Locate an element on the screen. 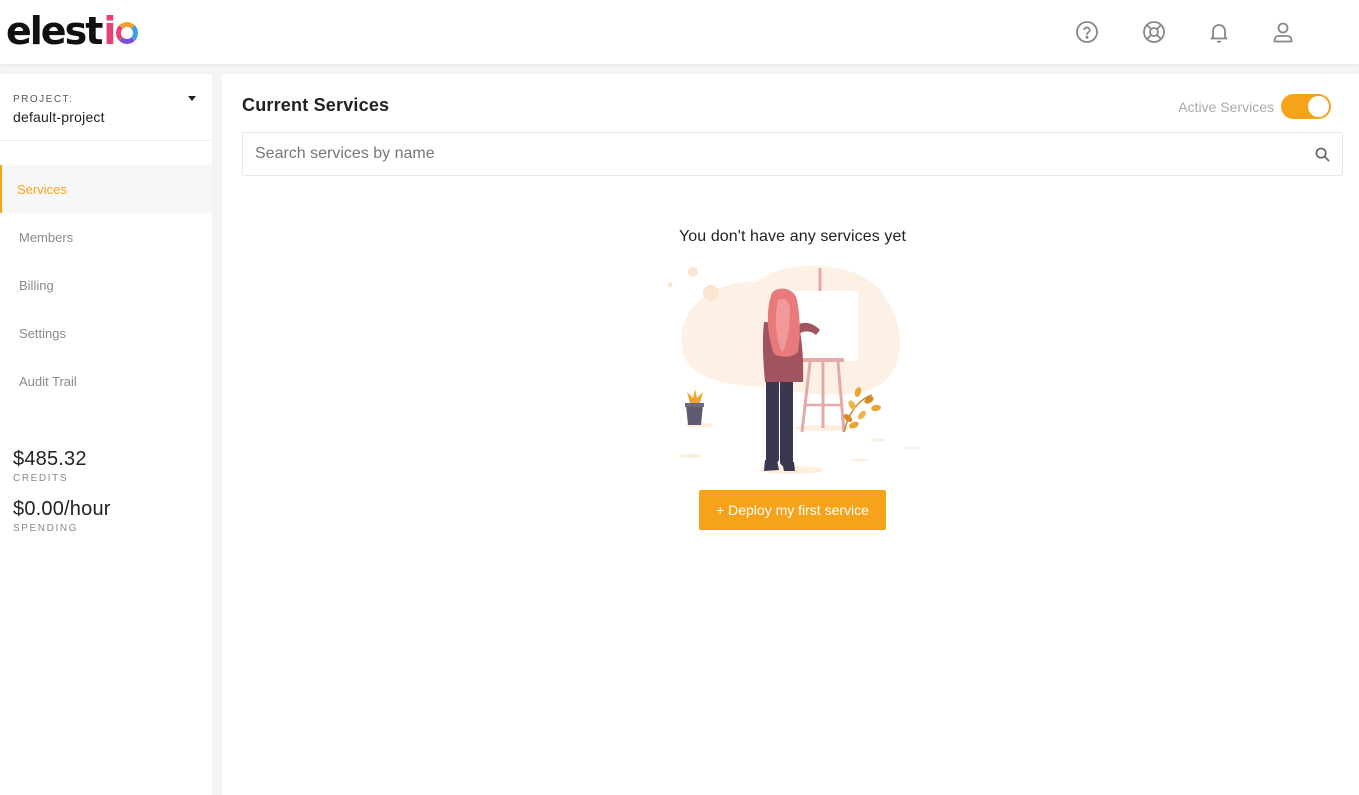 The image size is (1359, 795). active-services-label: Active Services is located at coordinates (1226, 106).